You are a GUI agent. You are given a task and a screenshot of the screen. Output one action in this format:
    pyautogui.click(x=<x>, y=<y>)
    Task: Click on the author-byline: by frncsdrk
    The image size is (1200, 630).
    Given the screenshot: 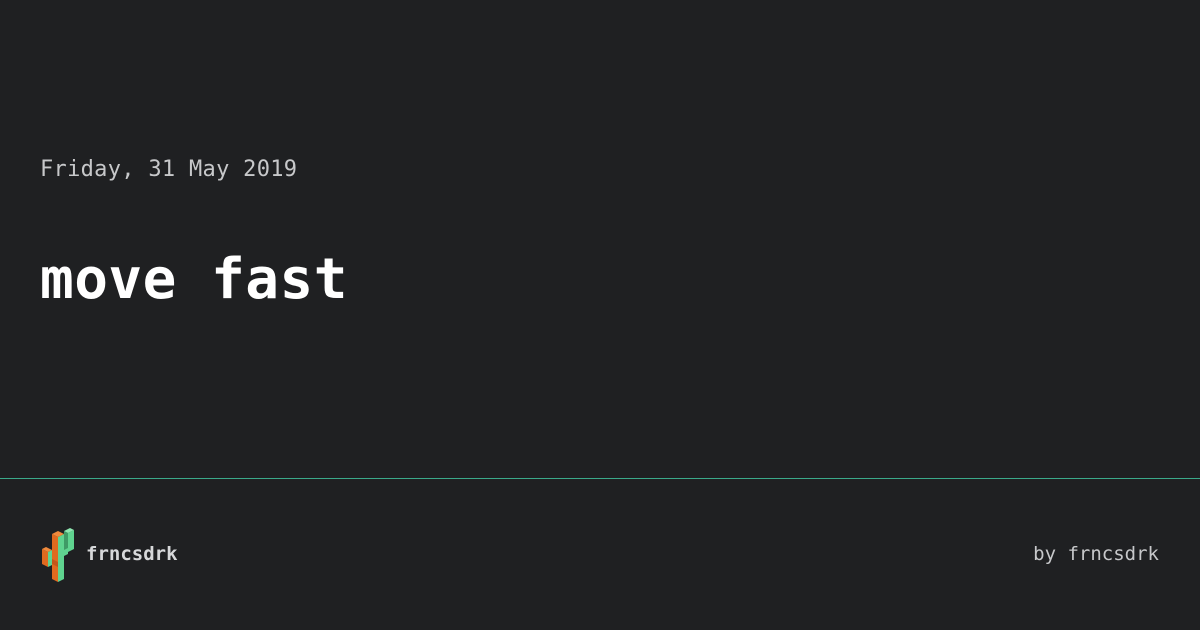 What is the action you would take?
    pyautogui.click(x=1096, y=554)
    